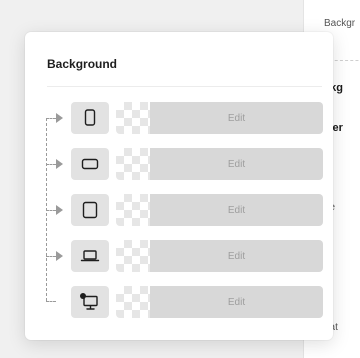 The height and width of the screenshot is (358, 360). I want to click on mobile-landscape-icon, so click(90, 164).